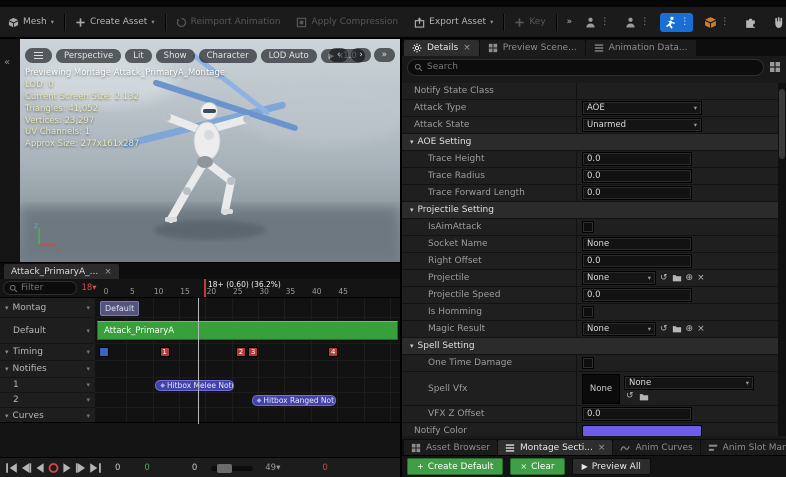 The height and width of the screenshot is (477, 786). I want to click on map-key-box: None, so click(601, 388).